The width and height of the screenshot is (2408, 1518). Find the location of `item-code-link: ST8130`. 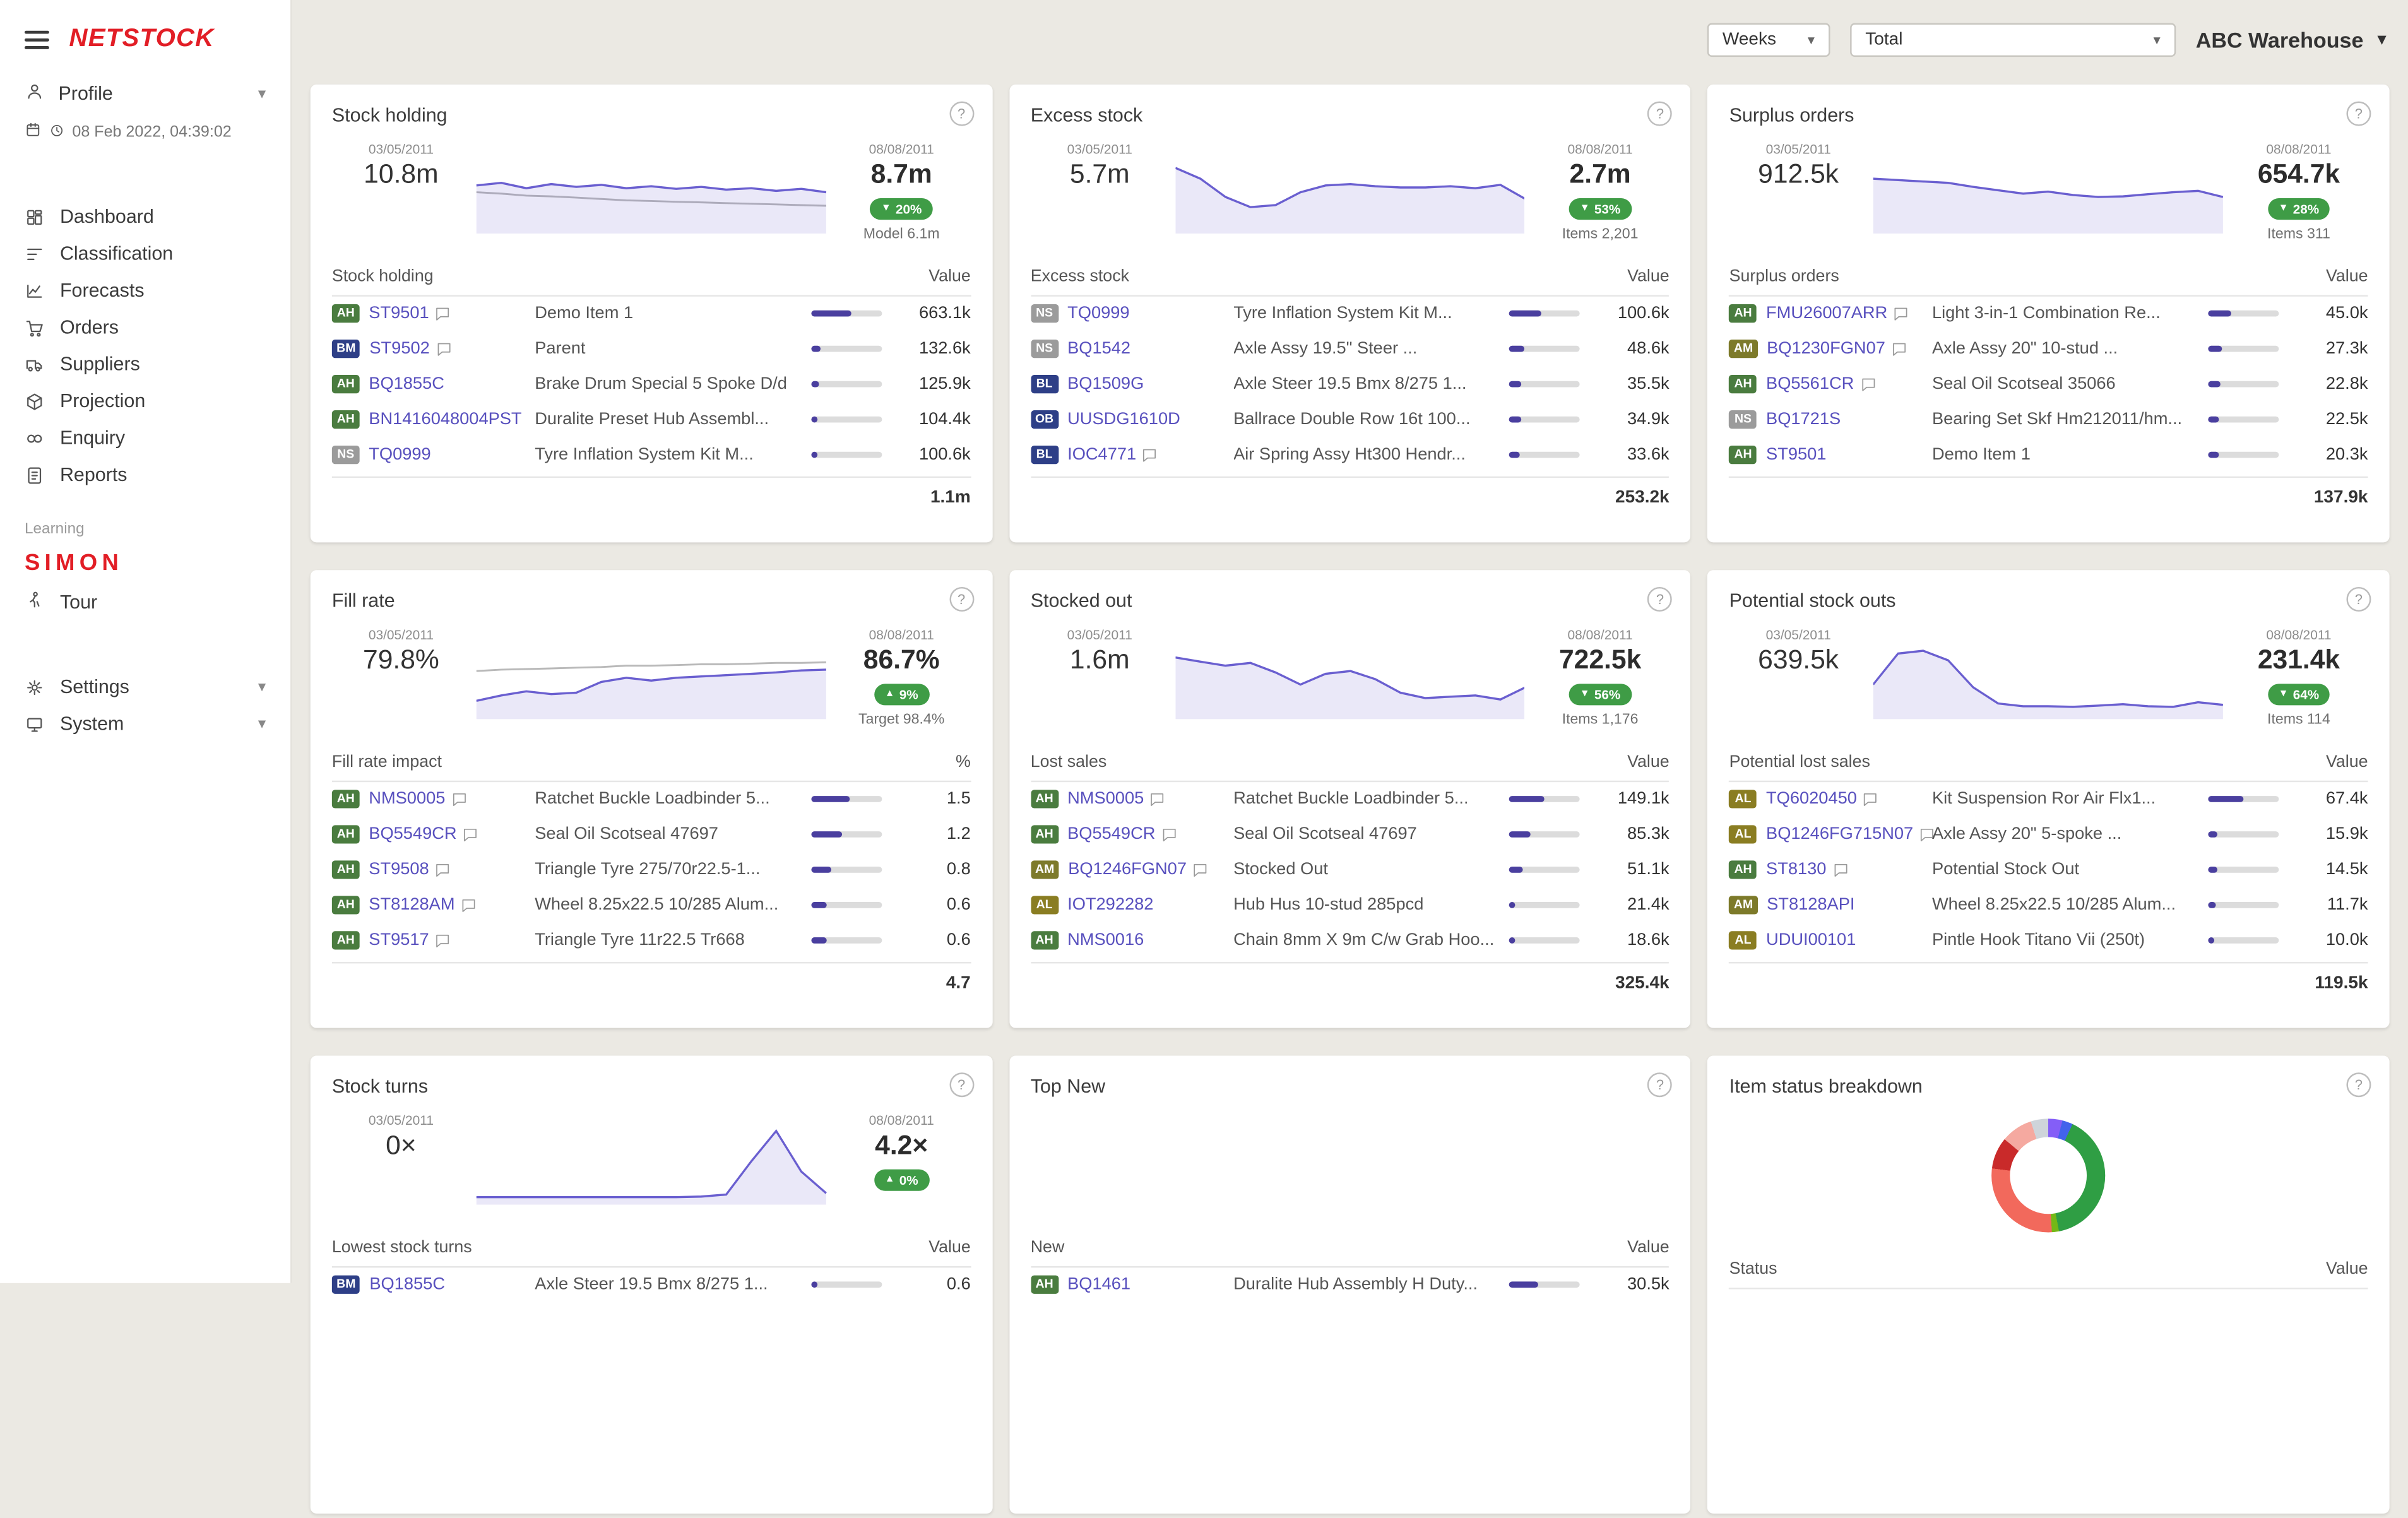

item-code-link: ST8130 is located at coordinates (1796, 869).